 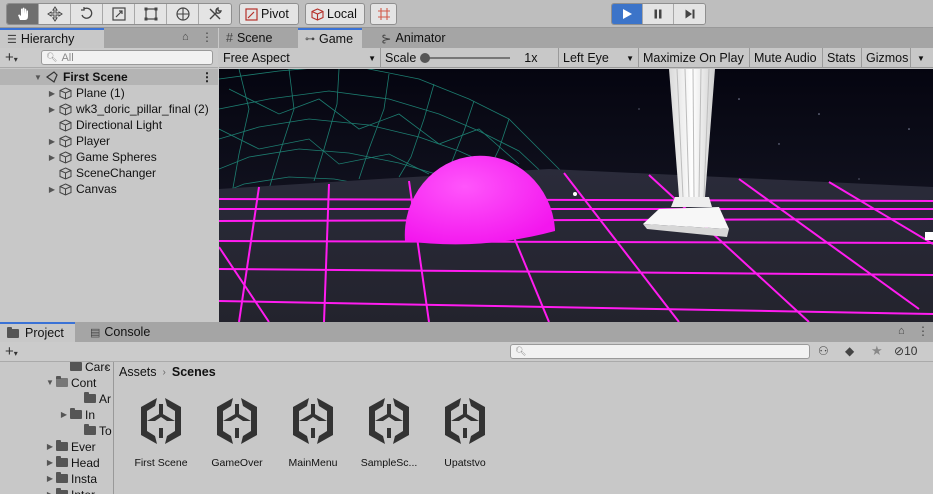 What do you see at coordinates (300, 58) in the screenshot?
I see `aspect-dropdown: Free Aspect ▼` at bounding box center [300, 58].